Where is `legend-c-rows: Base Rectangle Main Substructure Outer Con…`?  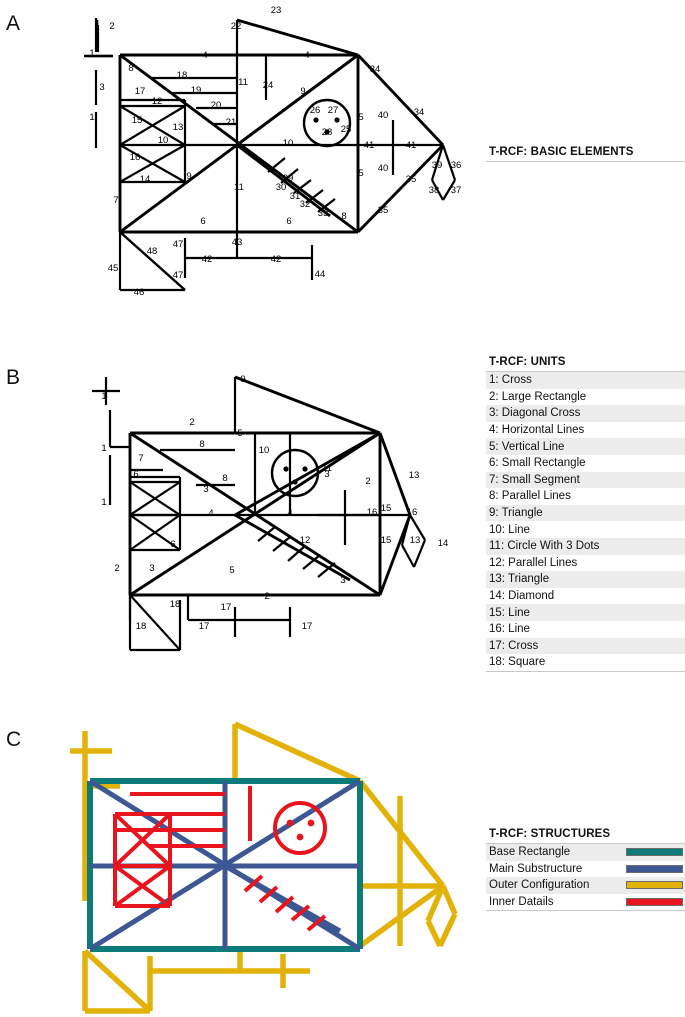
legend-c-rows: Base Rectangle Main Substructure Outer Con… is located at coordinates (585, 878).